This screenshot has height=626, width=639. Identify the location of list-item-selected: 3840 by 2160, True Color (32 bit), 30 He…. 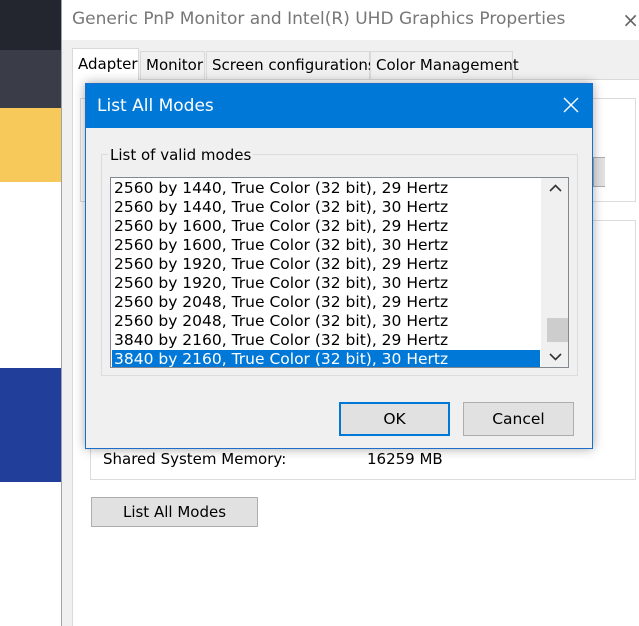
(326, 358).